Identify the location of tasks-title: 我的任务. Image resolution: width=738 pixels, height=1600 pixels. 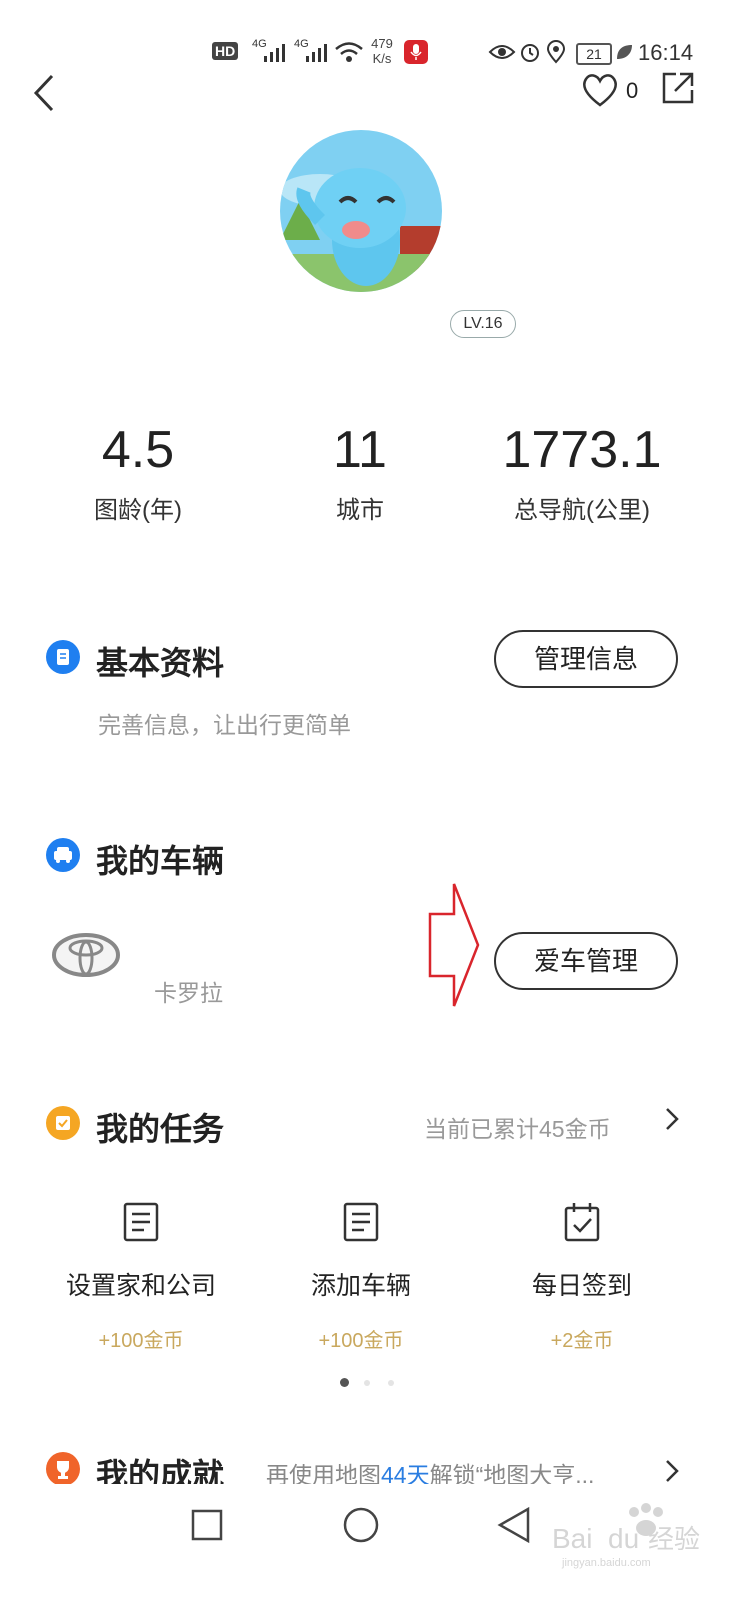
(160, 1129).